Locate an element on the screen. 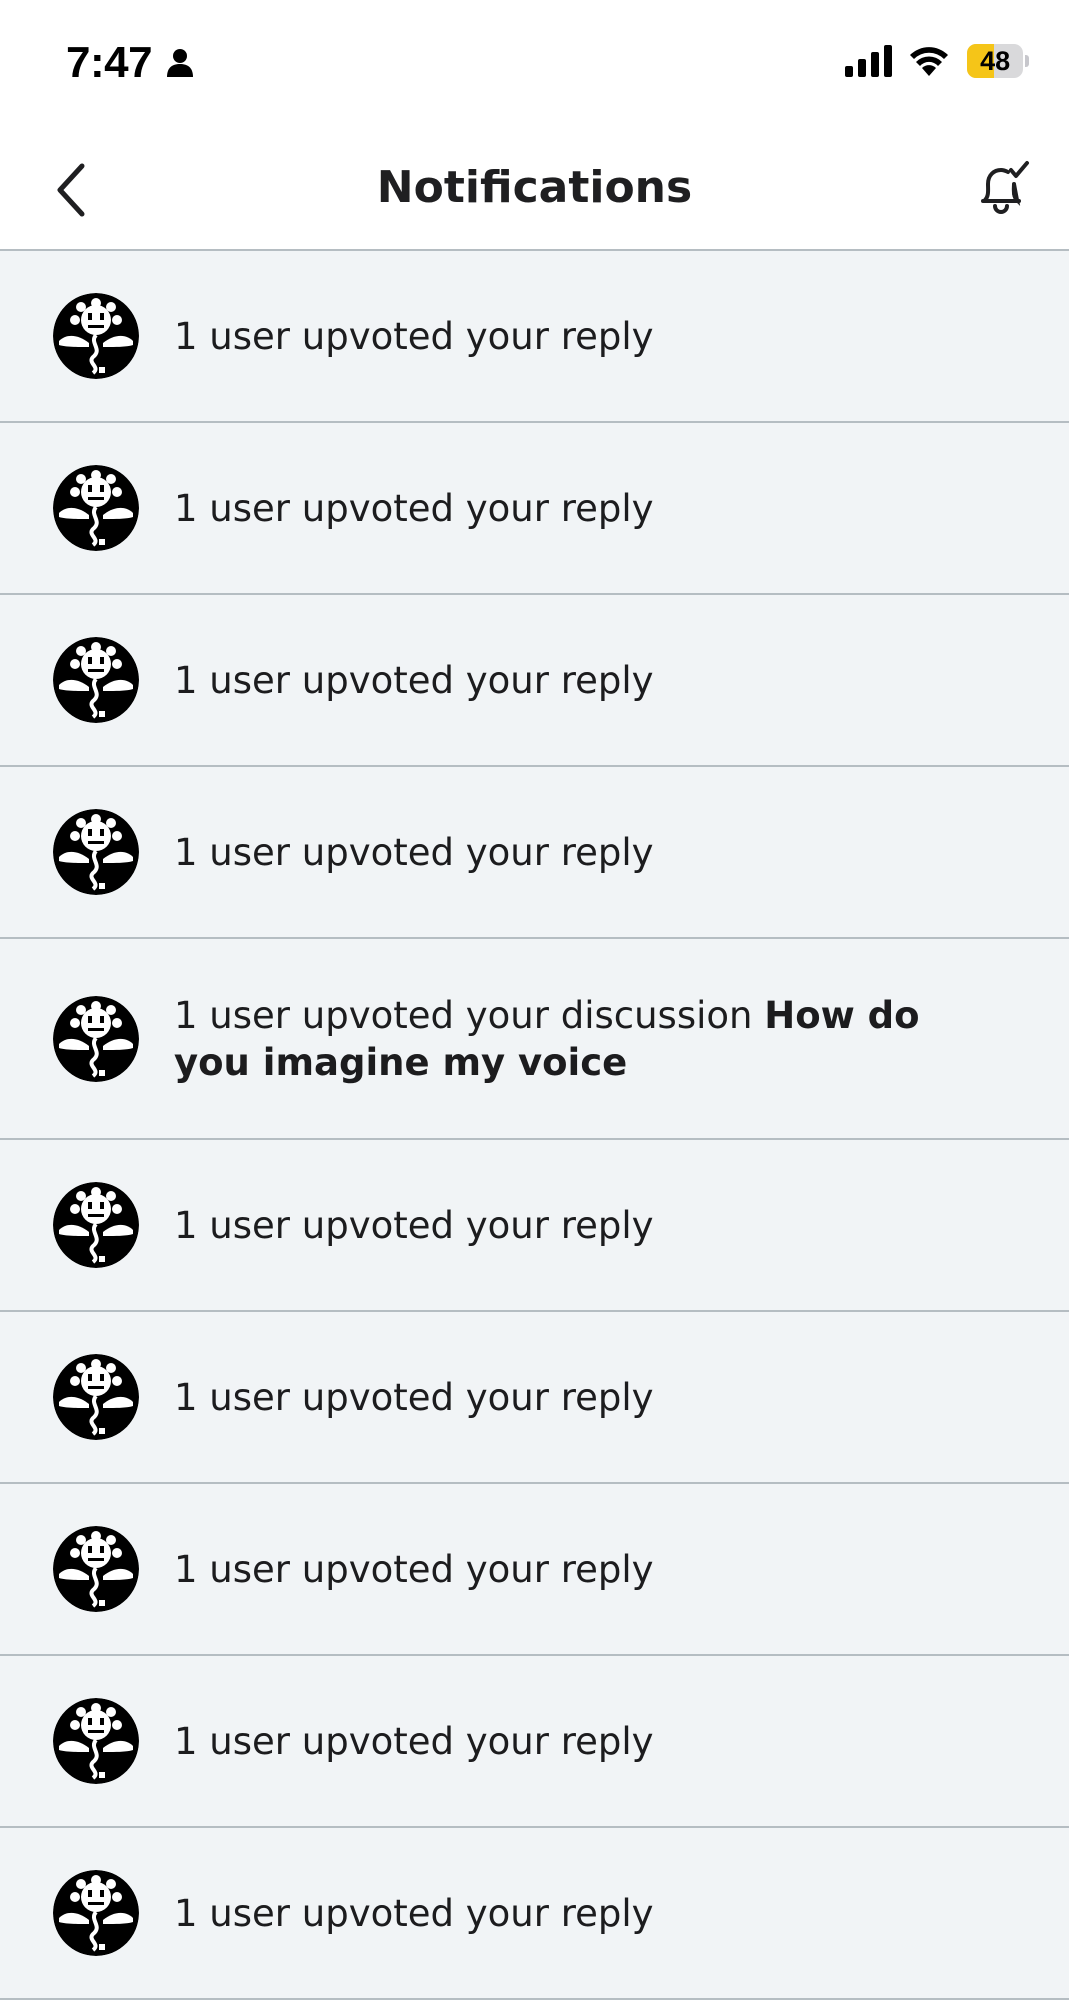 This screenshot has height=2000, width=1069. battery-level: 48 is located at coordinates (995, 60).